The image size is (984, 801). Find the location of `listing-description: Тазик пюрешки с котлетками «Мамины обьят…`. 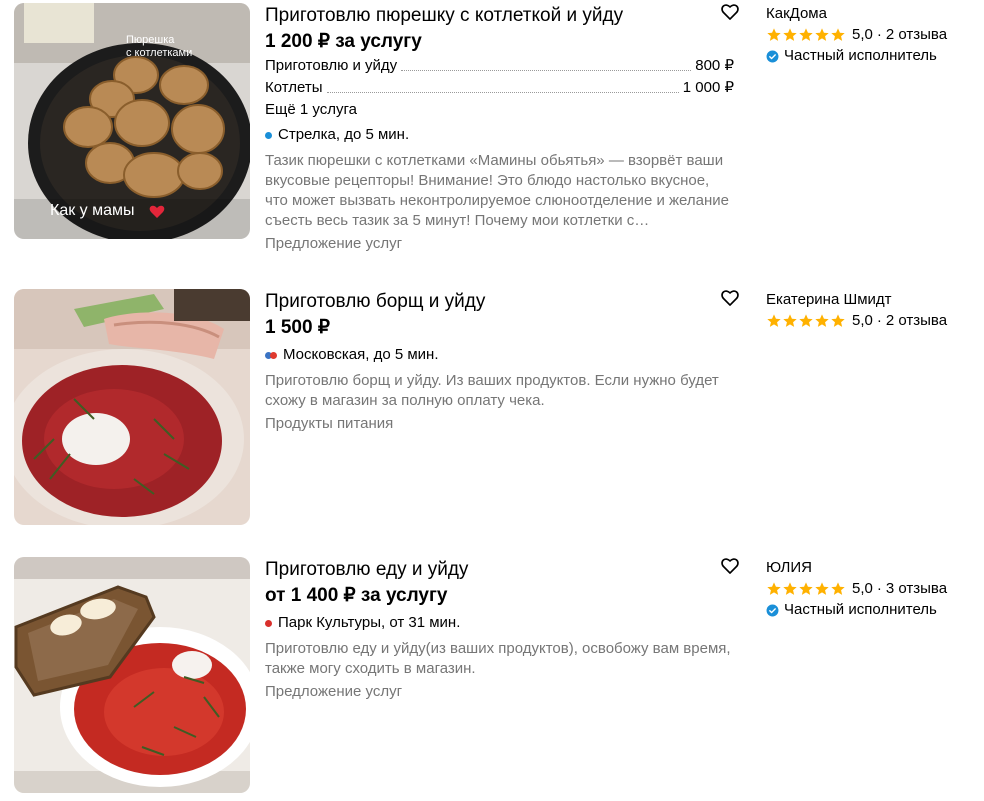

listing-description: Тазик пюрешки с котлетками «Мамины обьят… is located at coordinates (497, 190).